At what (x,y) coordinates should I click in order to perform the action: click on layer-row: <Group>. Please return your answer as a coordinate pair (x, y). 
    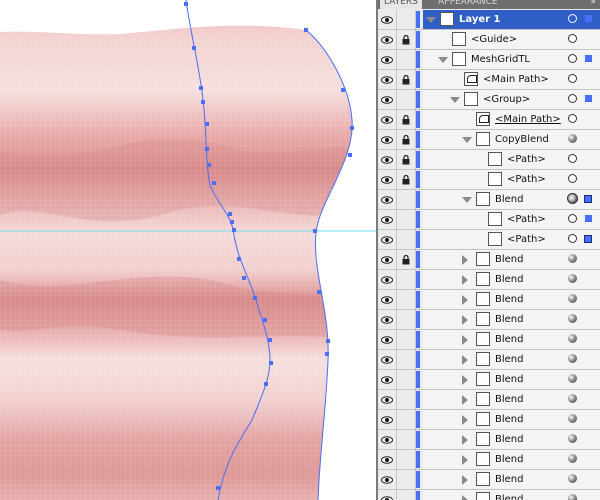
    Looking at the image, I should click on (489, 100).